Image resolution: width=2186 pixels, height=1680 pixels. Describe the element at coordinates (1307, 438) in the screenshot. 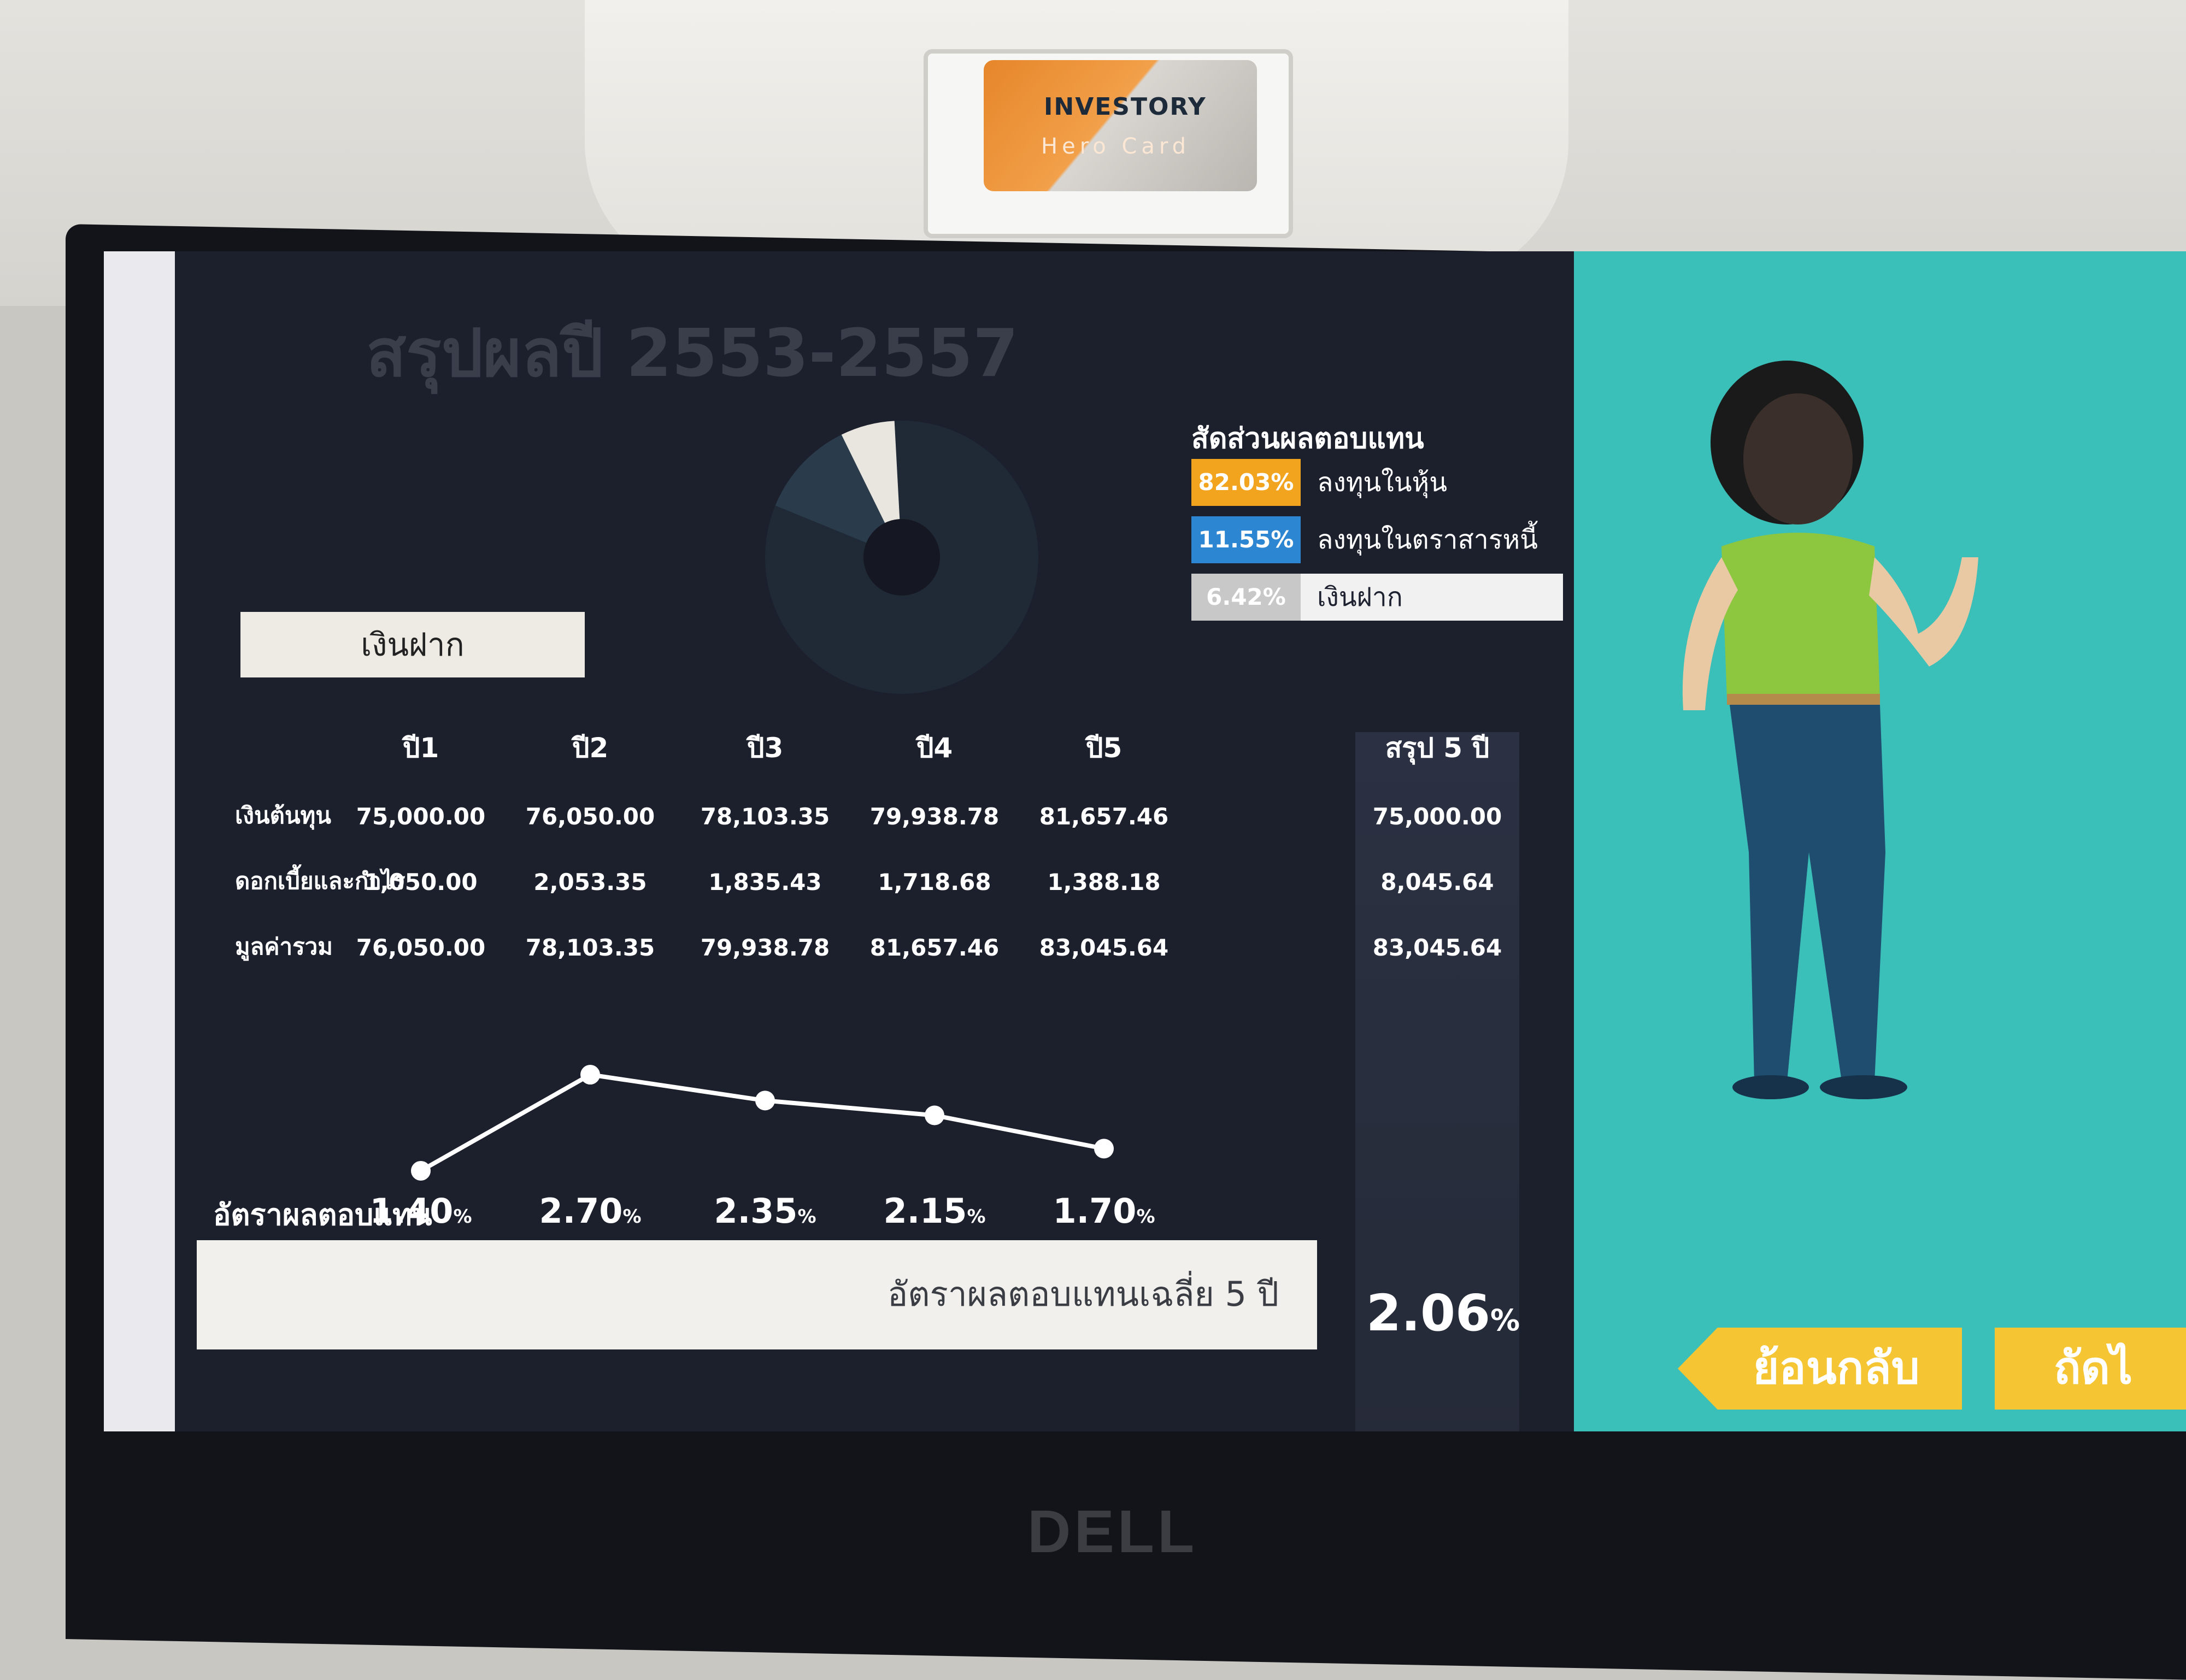

I see `legend-title: สัดส่วนผลตอบแทน` at that location.